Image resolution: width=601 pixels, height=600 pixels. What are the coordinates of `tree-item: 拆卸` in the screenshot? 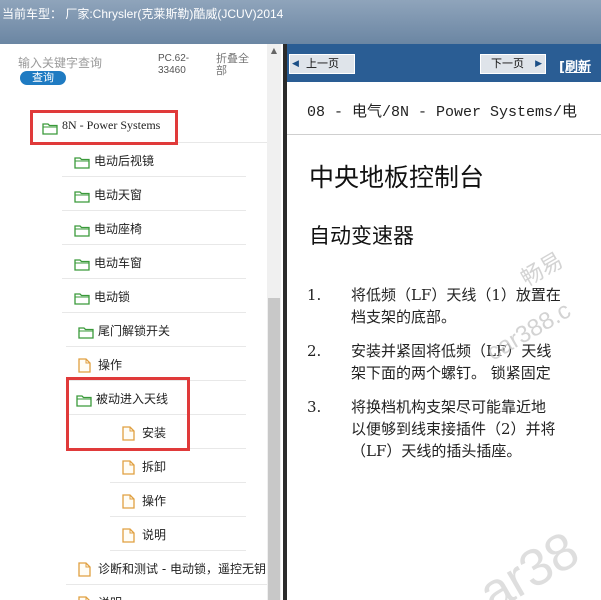 It's located at (178, 466).